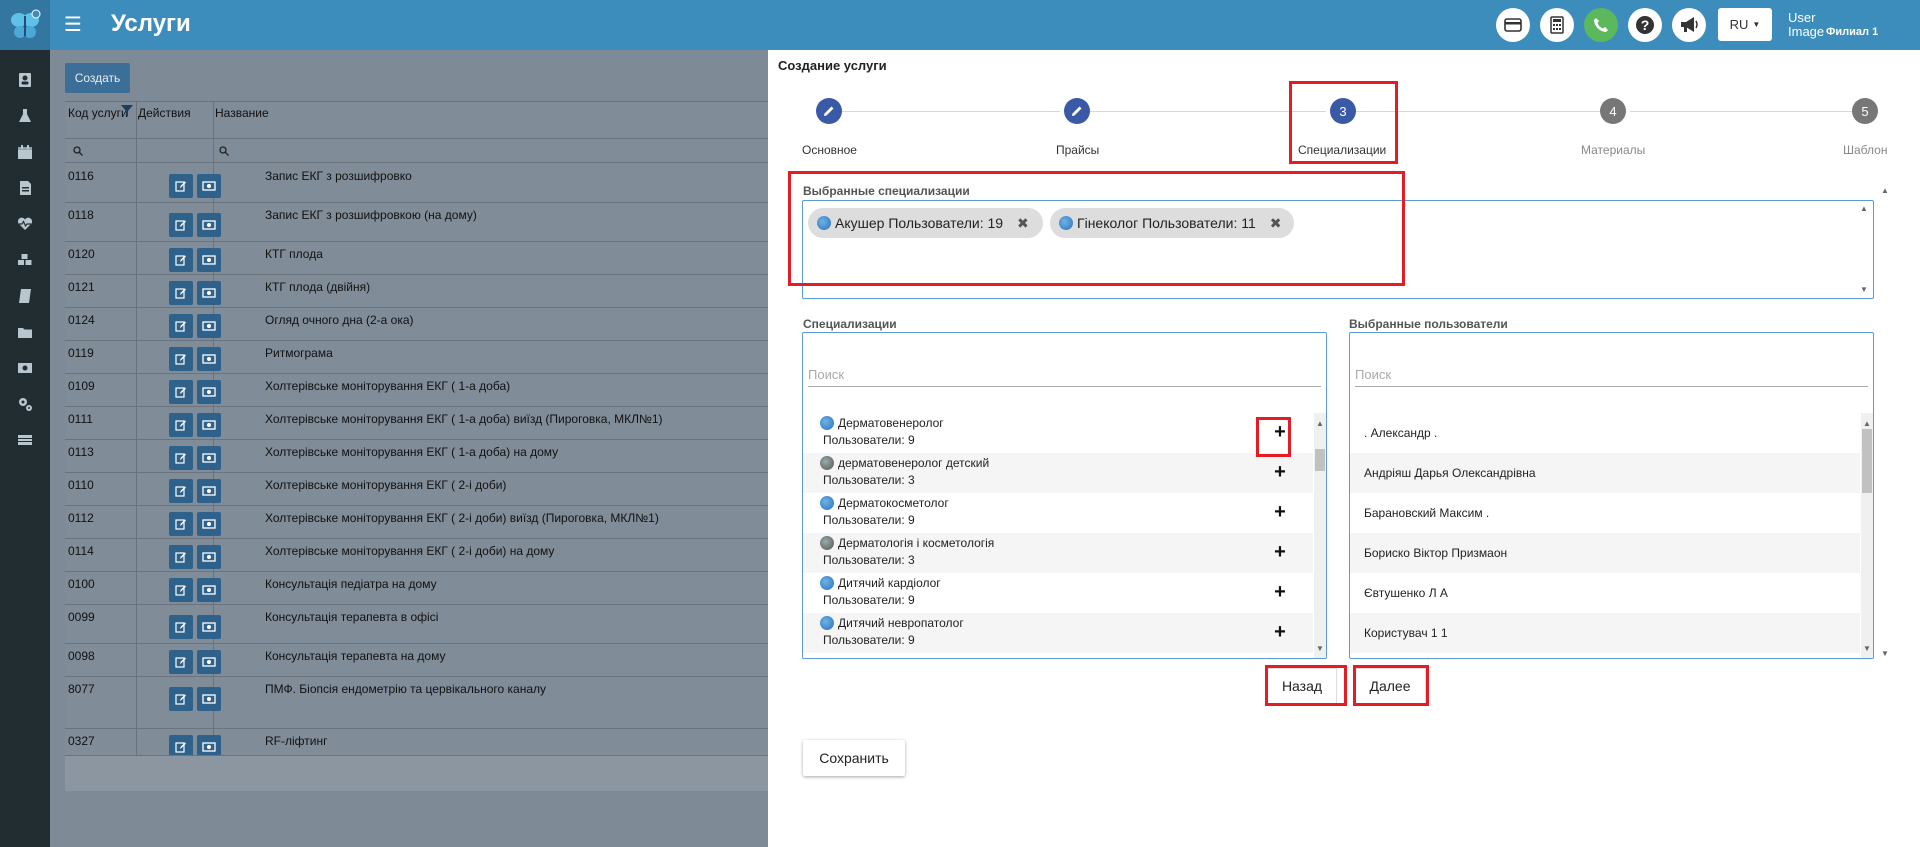 The height and width of the screenshot is (847, 1920). What do you see at coordinates (1058, 473) in the screenshot?
I see `specialization-item: дерматовенеролог детский Пользователи: 3 +` at bounding box center [1058, 473].